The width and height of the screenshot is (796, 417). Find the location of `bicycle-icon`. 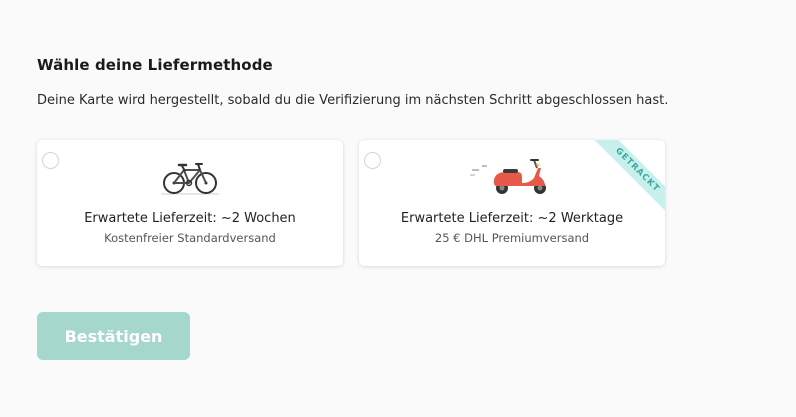

bicycle-icon is located at coordinates (190, 179).